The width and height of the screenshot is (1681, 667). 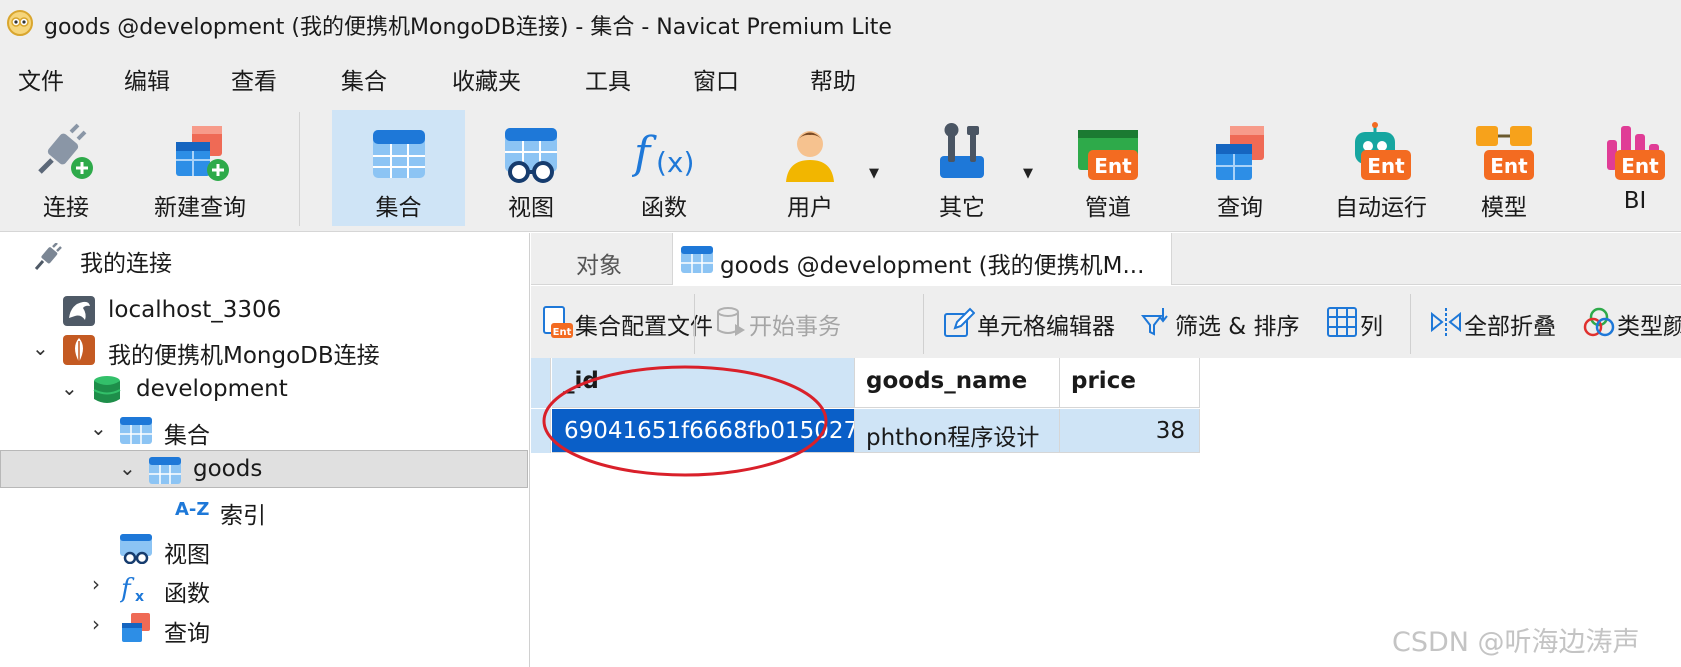 I want to click on menu-tools: 工具, so click(x=608, y=79).